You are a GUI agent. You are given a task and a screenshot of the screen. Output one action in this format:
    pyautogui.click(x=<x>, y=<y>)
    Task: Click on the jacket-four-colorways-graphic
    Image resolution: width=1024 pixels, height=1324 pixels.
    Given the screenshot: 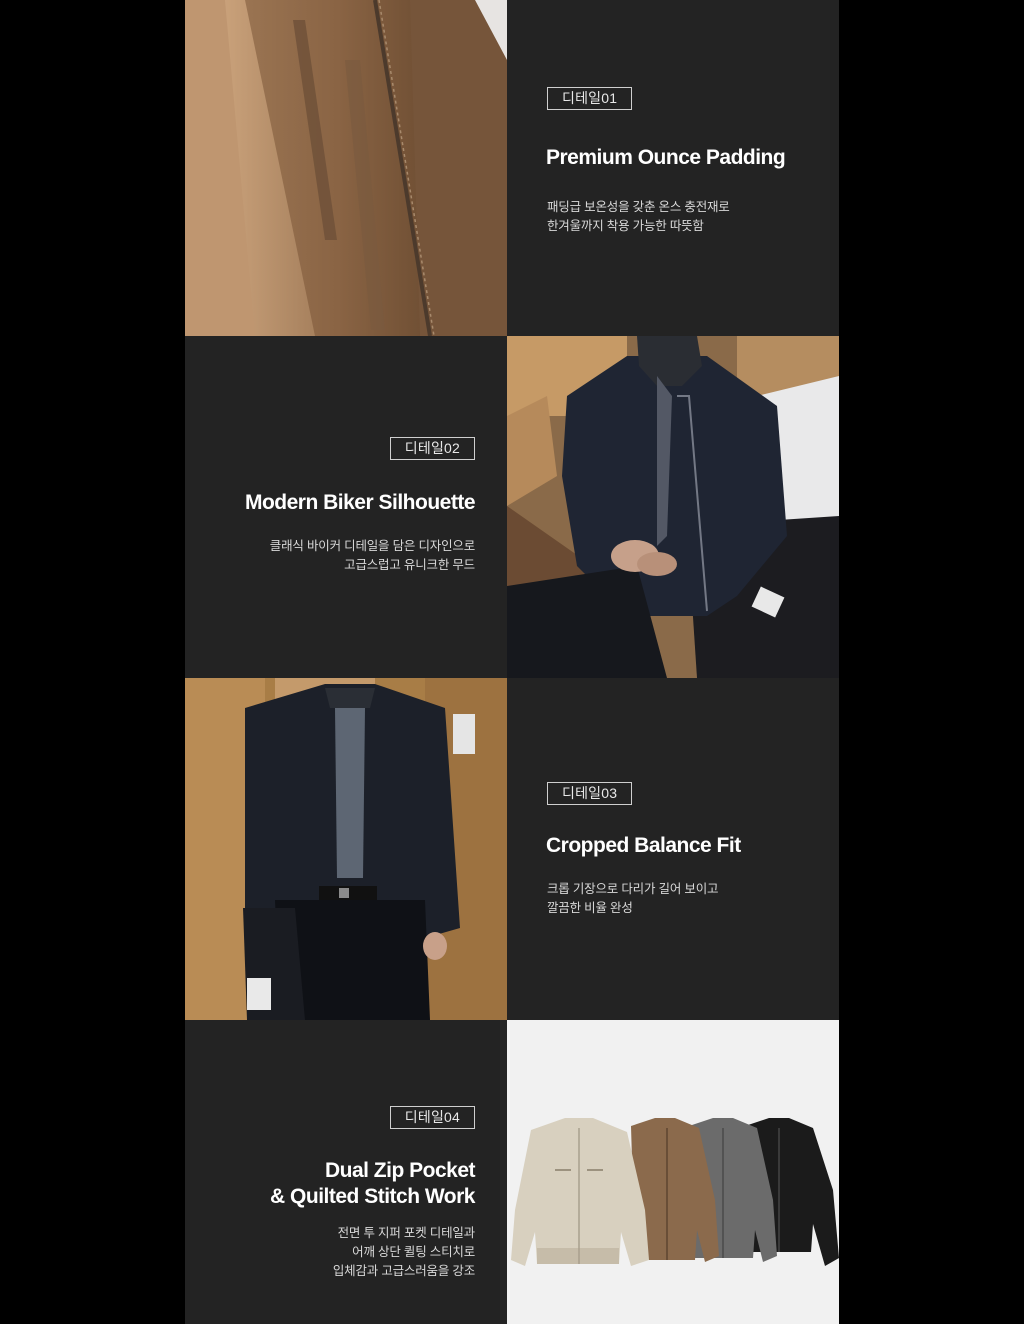 What is the action you would take?
    pyautogui.click(x=673, y=1172)
    